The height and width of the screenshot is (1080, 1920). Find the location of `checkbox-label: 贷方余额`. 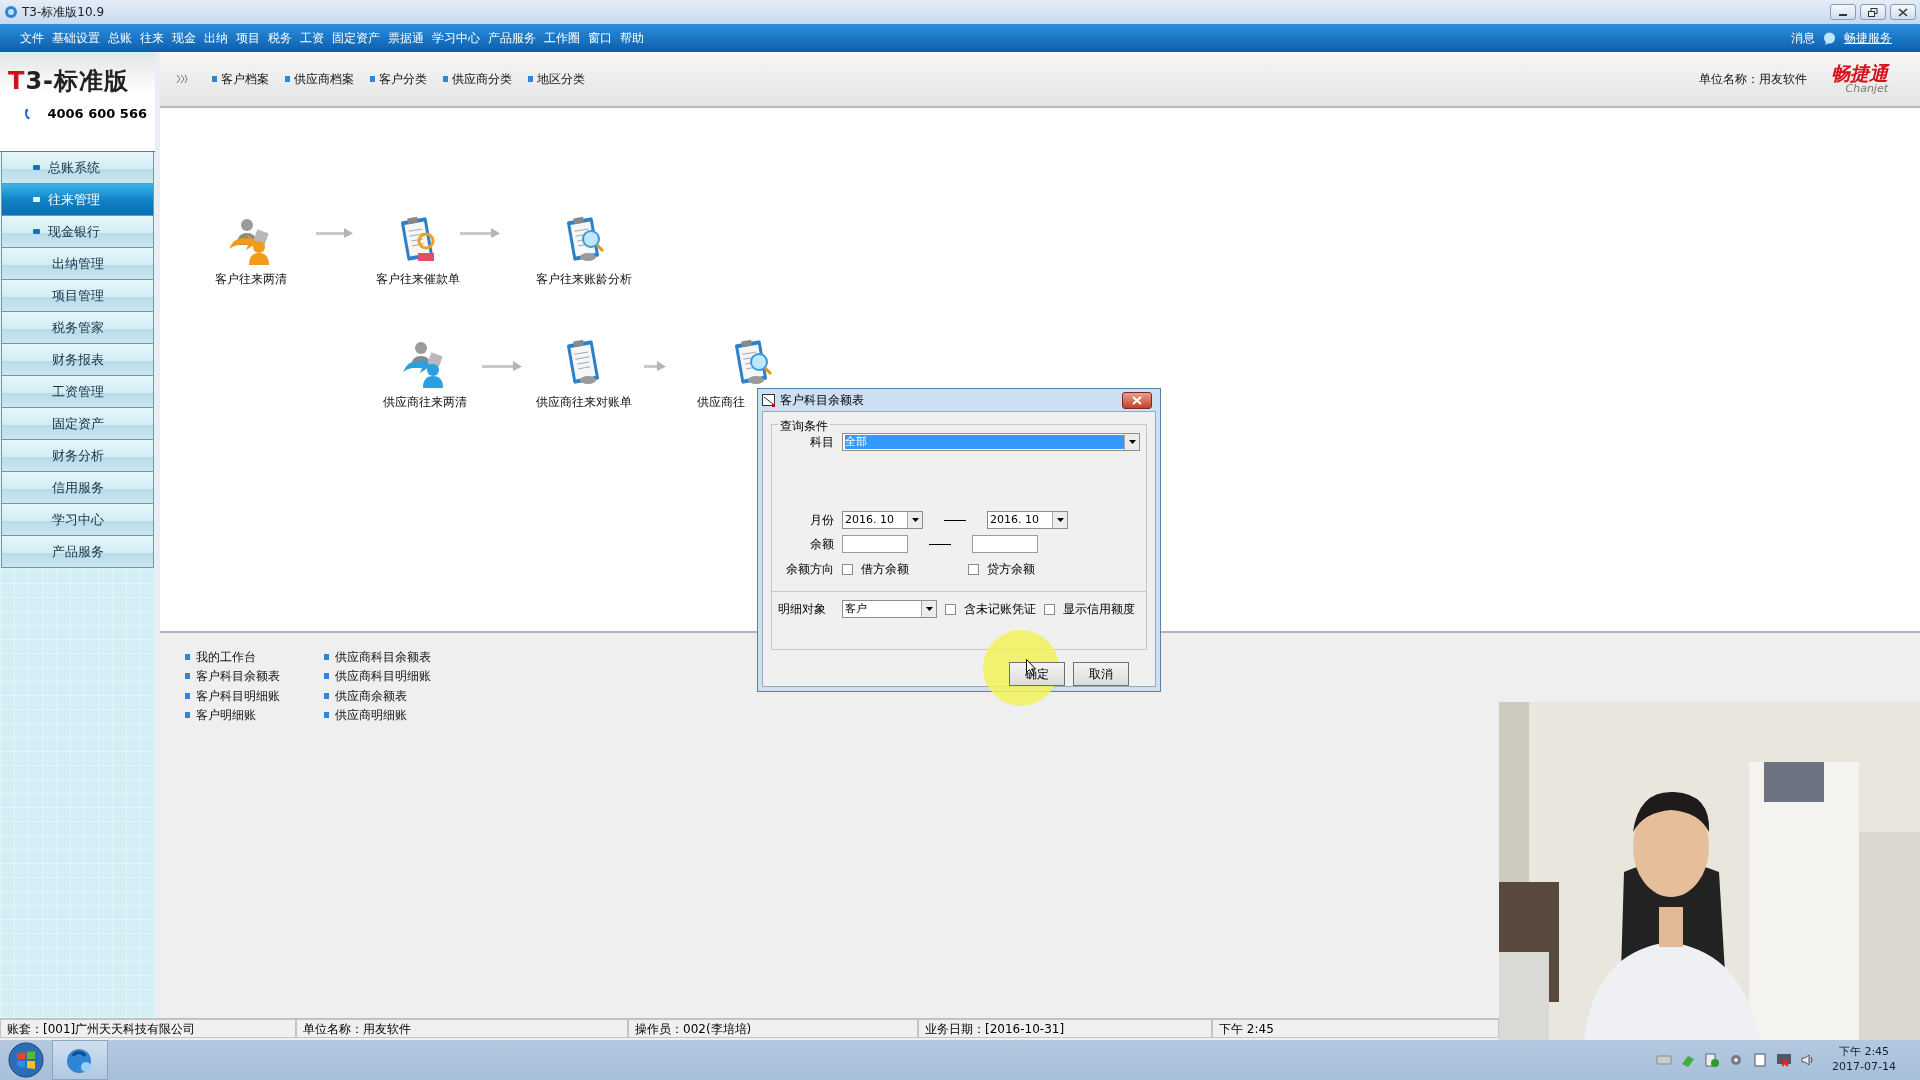

checkbox-label: 贷方余额 is located at coordinates (1011, 569).